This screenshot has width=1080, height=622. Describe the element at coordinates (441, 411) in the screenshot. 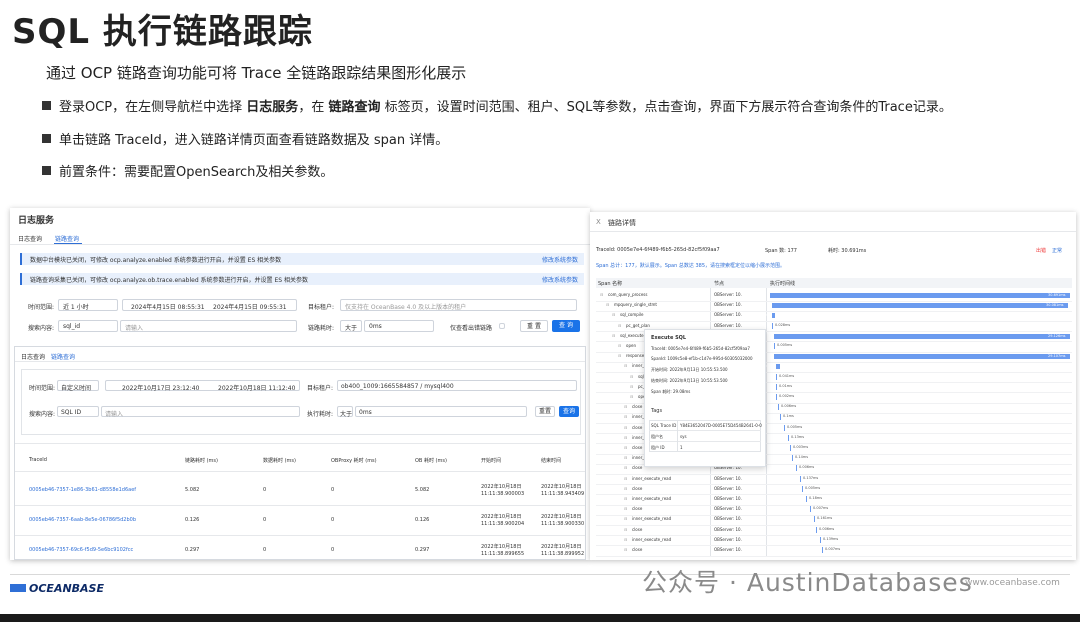

I see `sub-duration-input: 0ms` at that location.